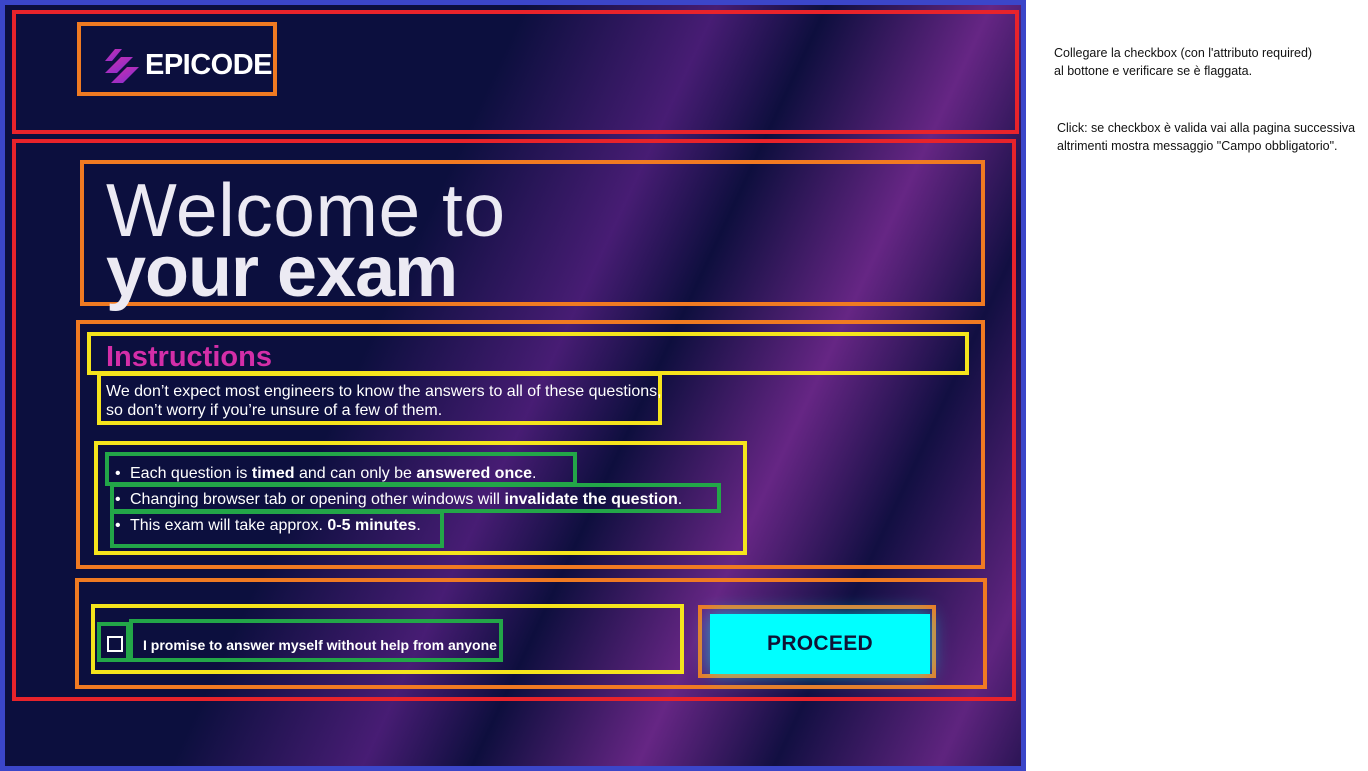 The image size is (1368, 771). What do you see at coordinates (122, 66) in the screenshot?
I see `epicode-logo-icon` at bounding box center [122, 66].